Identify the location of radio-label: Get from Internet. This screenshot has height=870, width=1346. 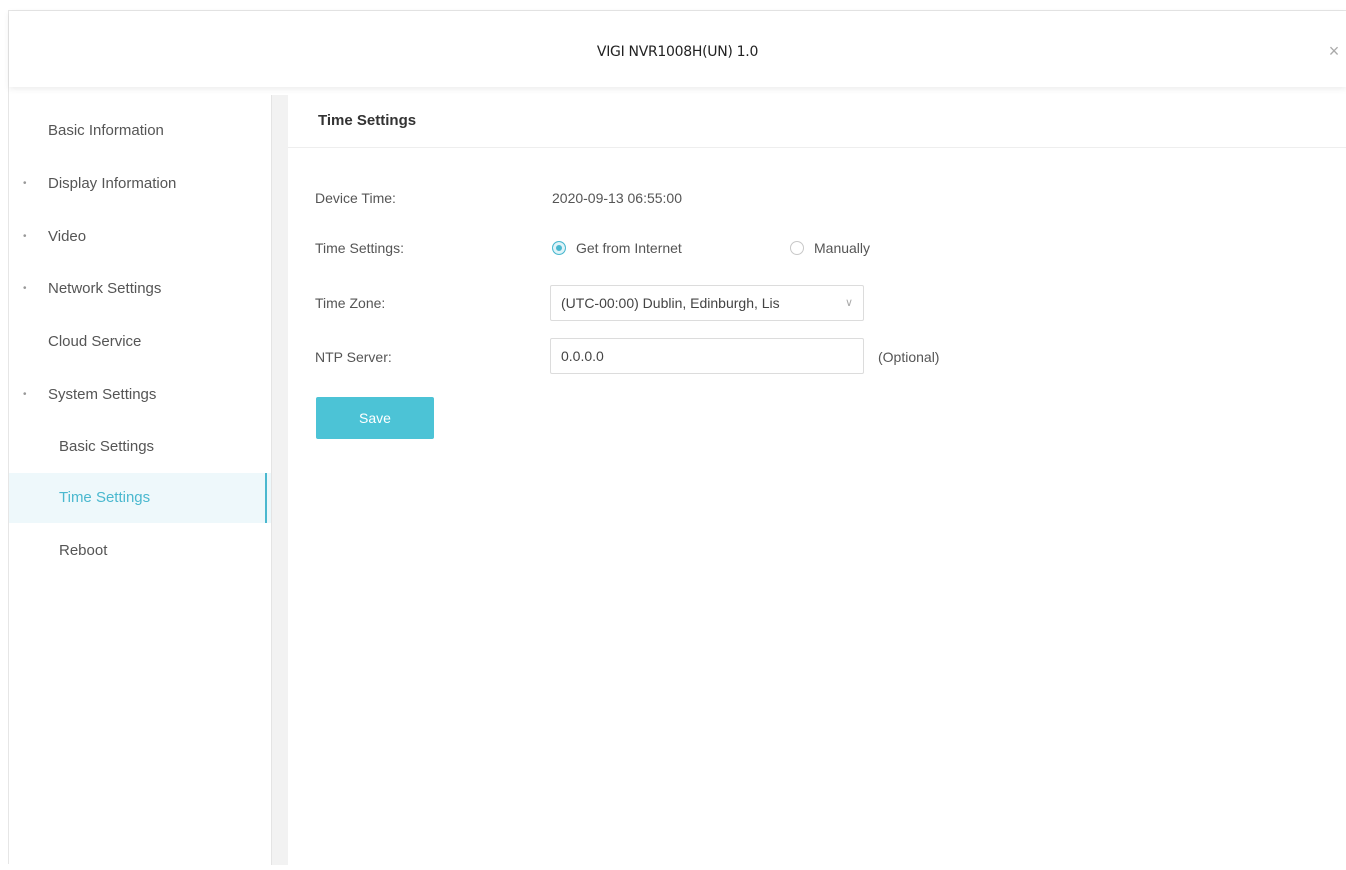
(629, 248).